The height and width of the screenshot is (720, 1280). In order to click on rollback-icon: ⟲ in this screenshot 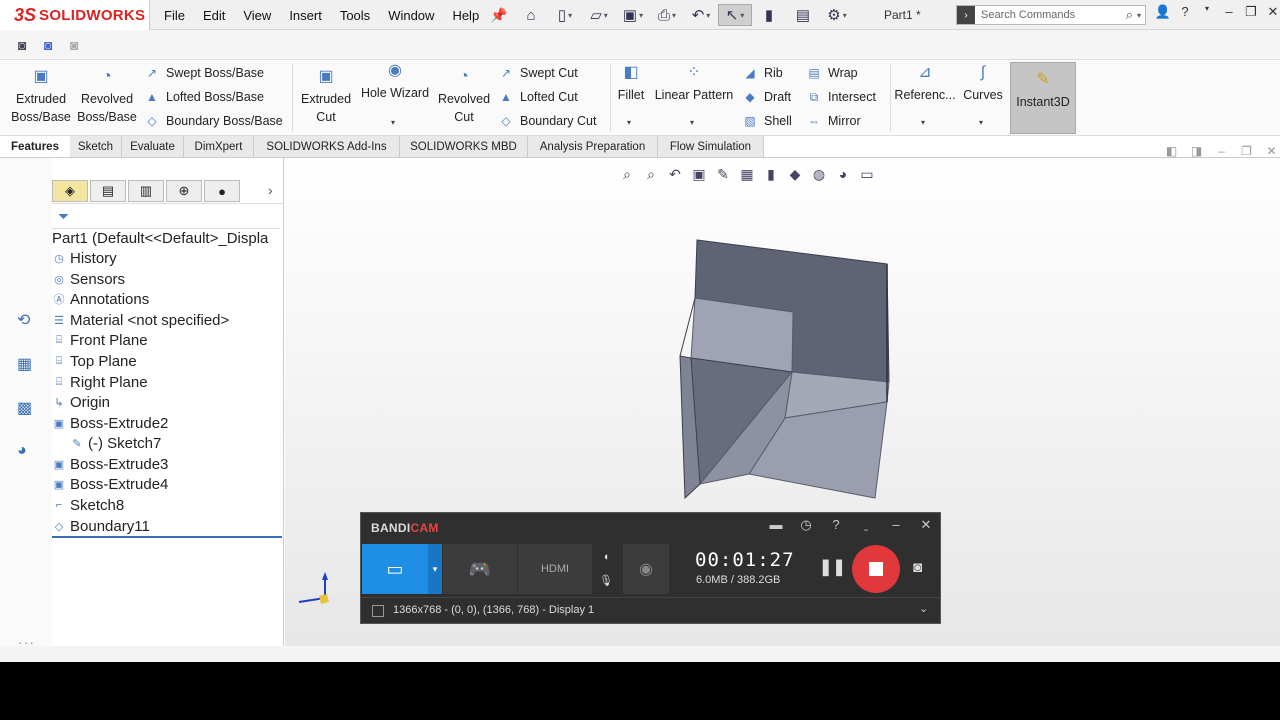, I will do `click(23, 320)`.